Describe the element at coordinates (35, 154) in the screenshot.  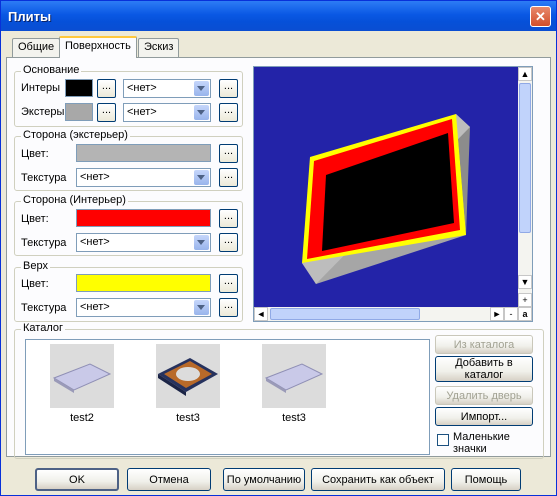
I see `side-exterior-color-label: Цвет:` at that location.